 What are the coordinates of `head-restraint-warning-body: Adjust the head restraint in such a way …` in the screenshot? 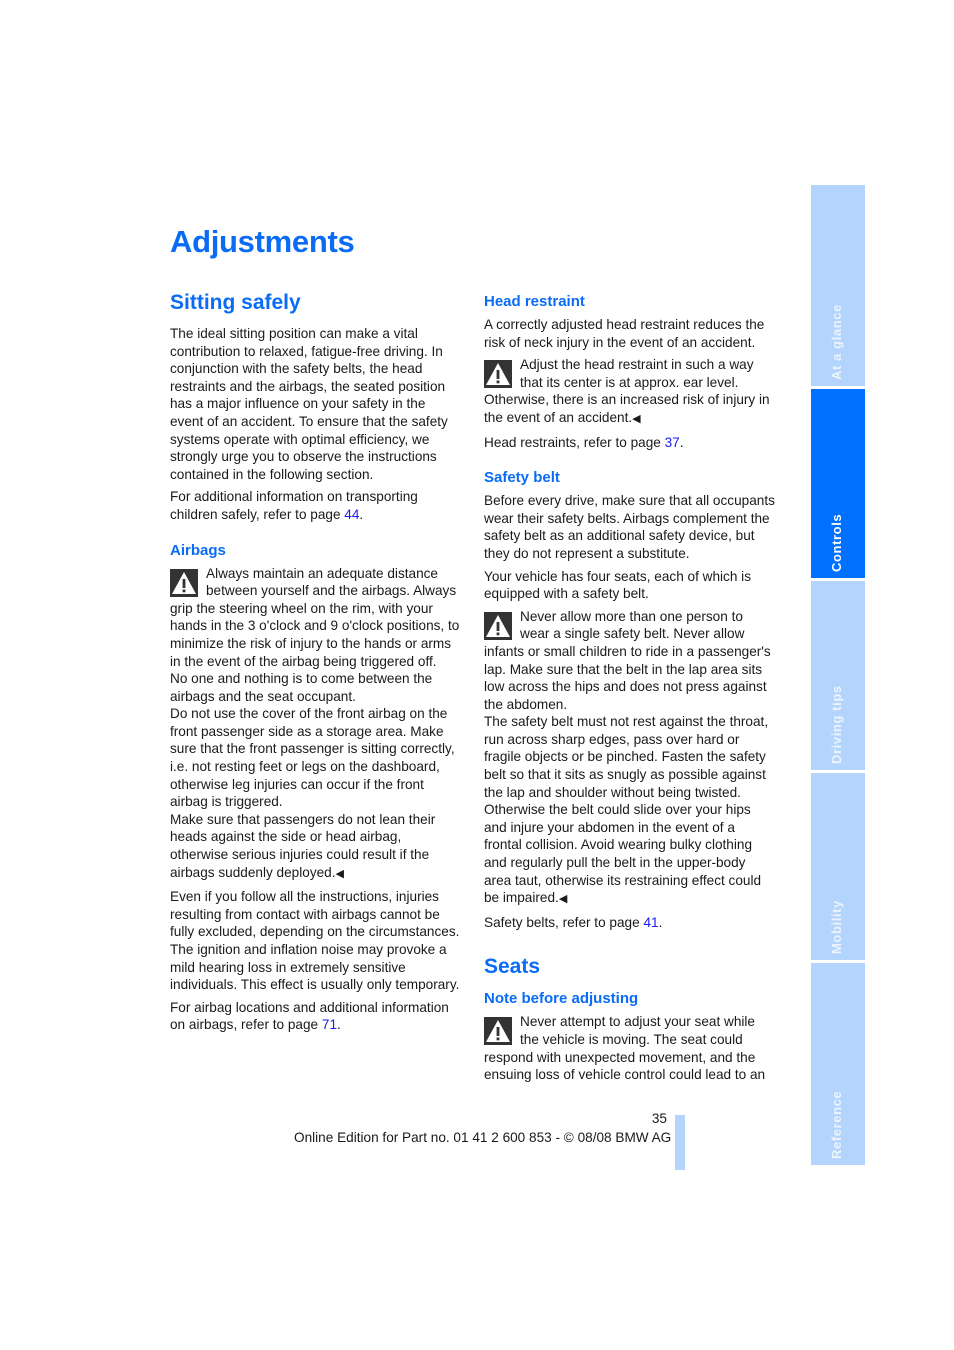 It's located at (627, 391).